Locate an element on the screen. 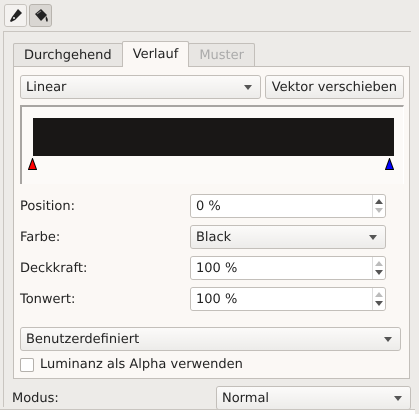 The width and height of the screenshot is (419, 414). paint-bucket-icon is located at coordinates (40, 16).